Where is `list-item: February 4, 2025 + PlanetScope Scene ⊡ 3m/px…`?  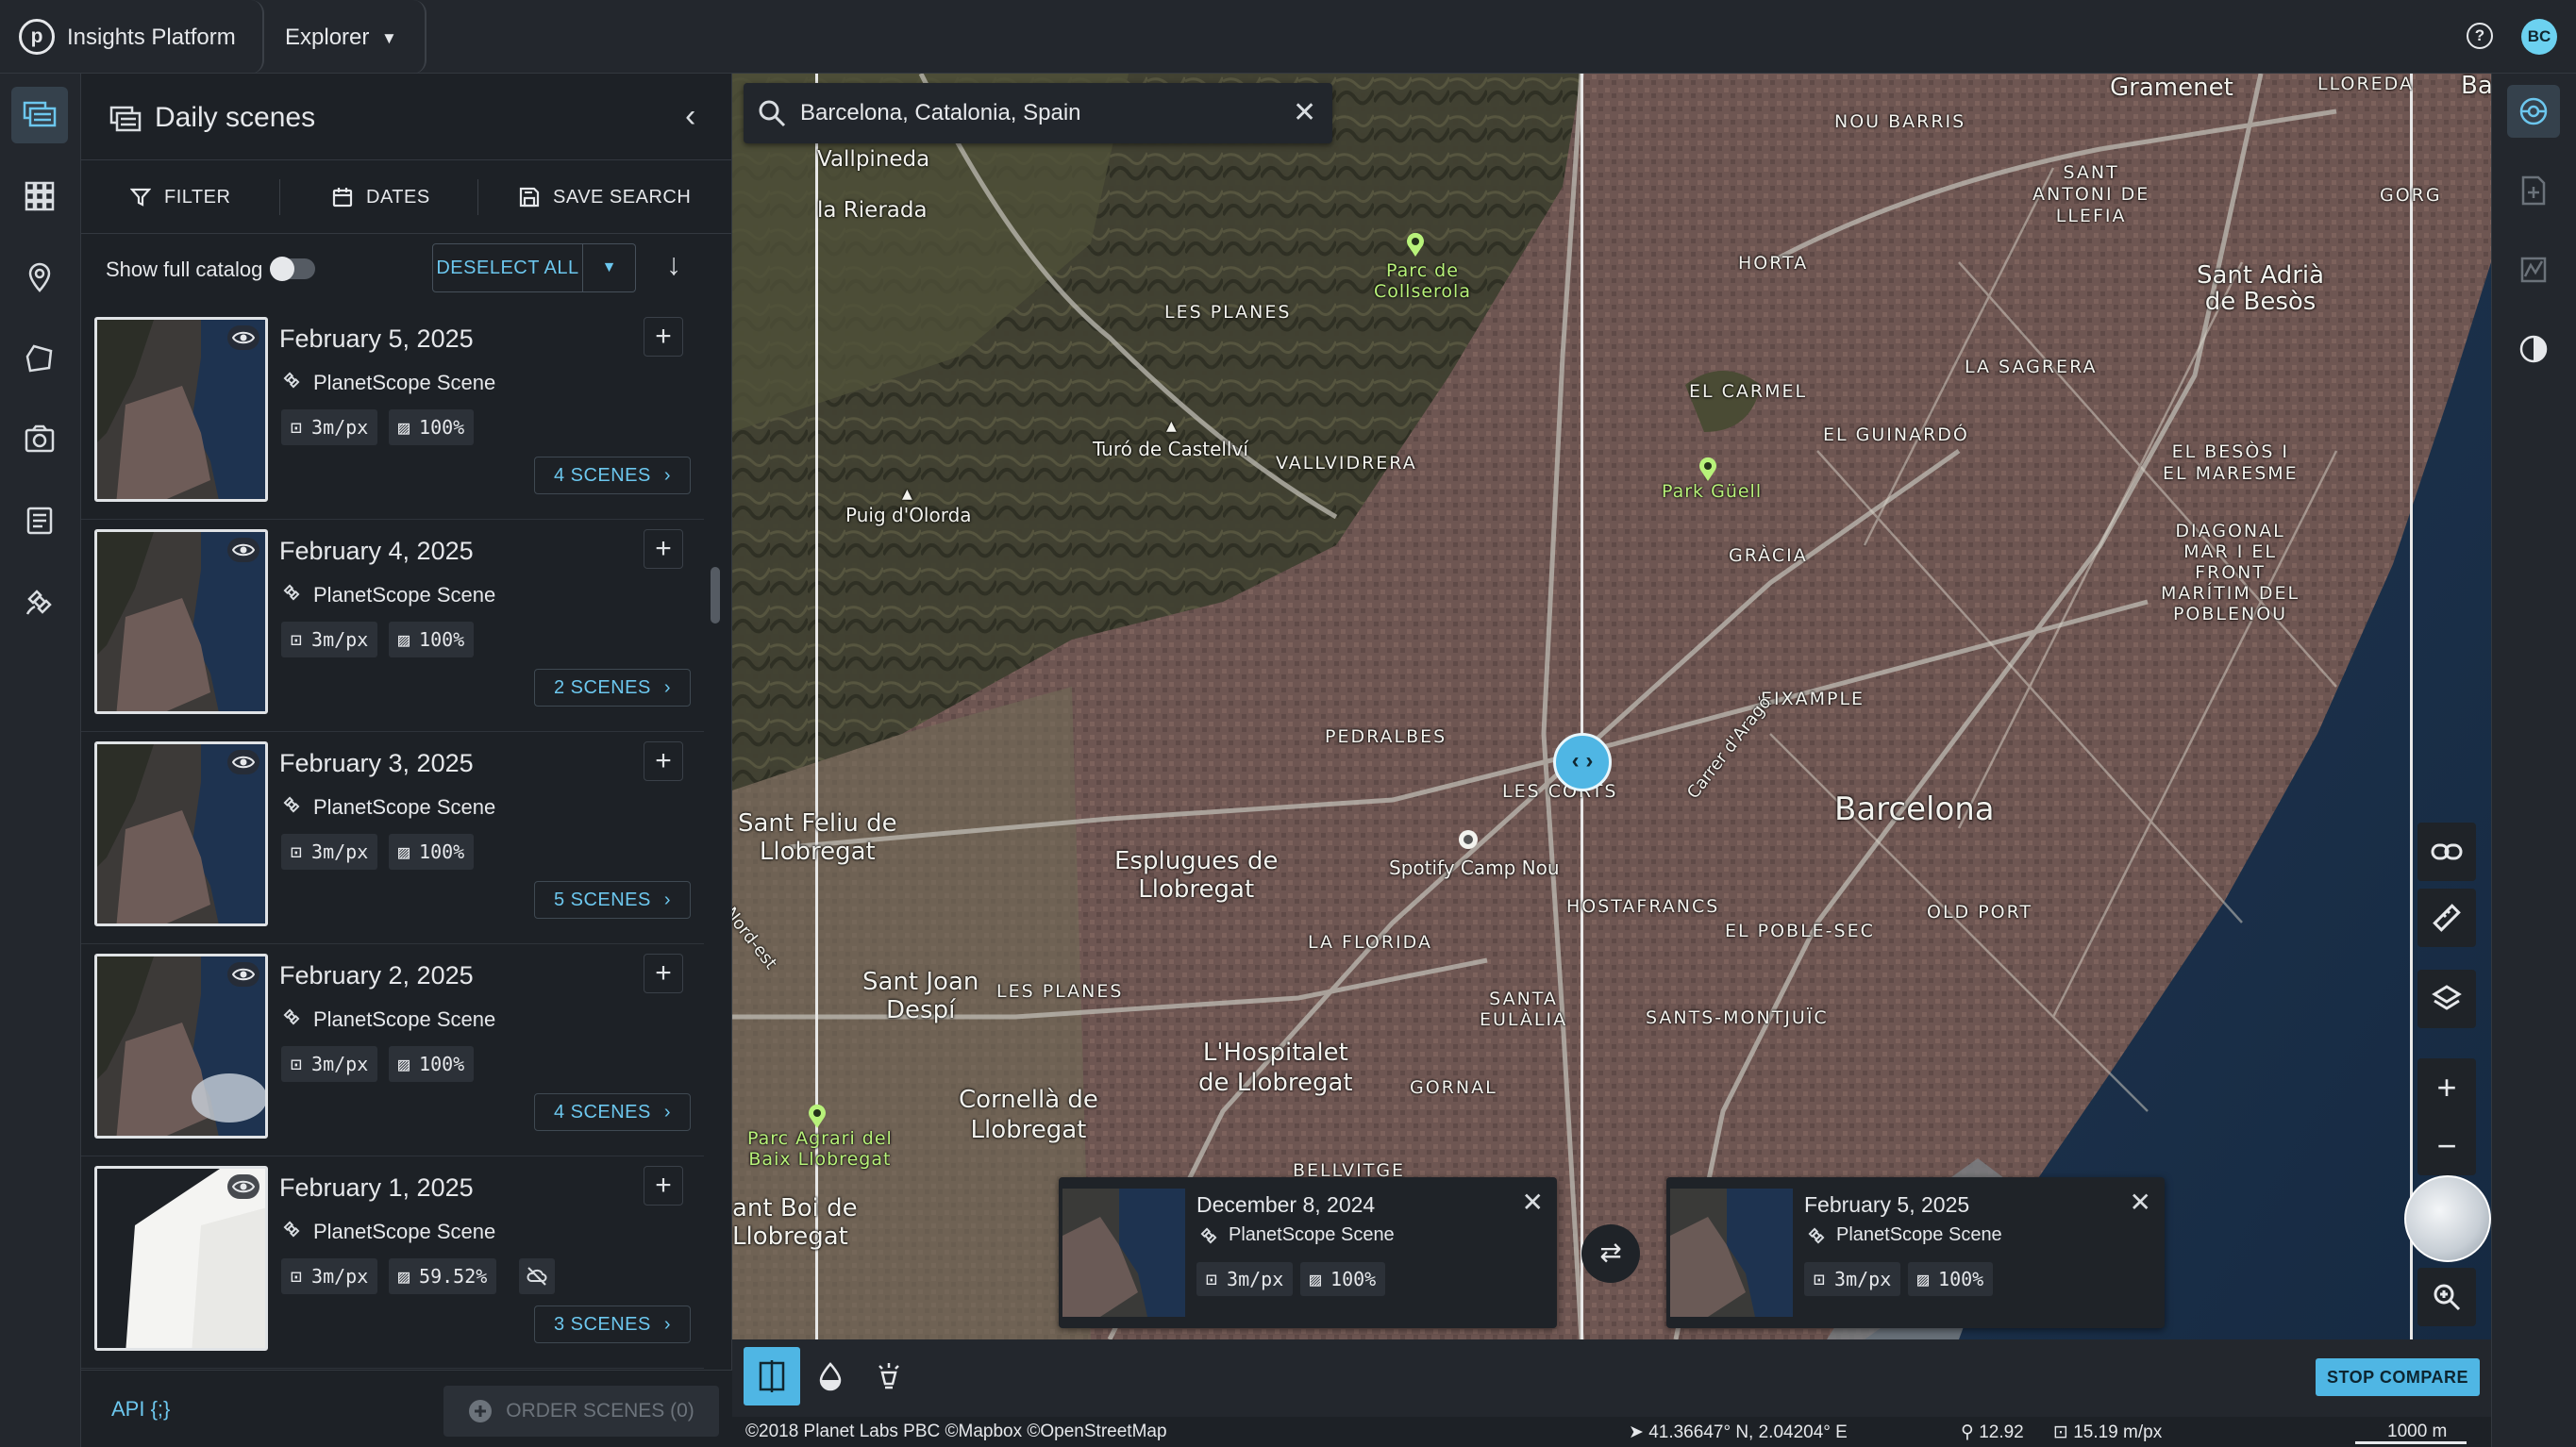
list-item: February 4, 2025 + PlanetScope Scene ⊡ 3m/px… is located at coordinates (392, 626).